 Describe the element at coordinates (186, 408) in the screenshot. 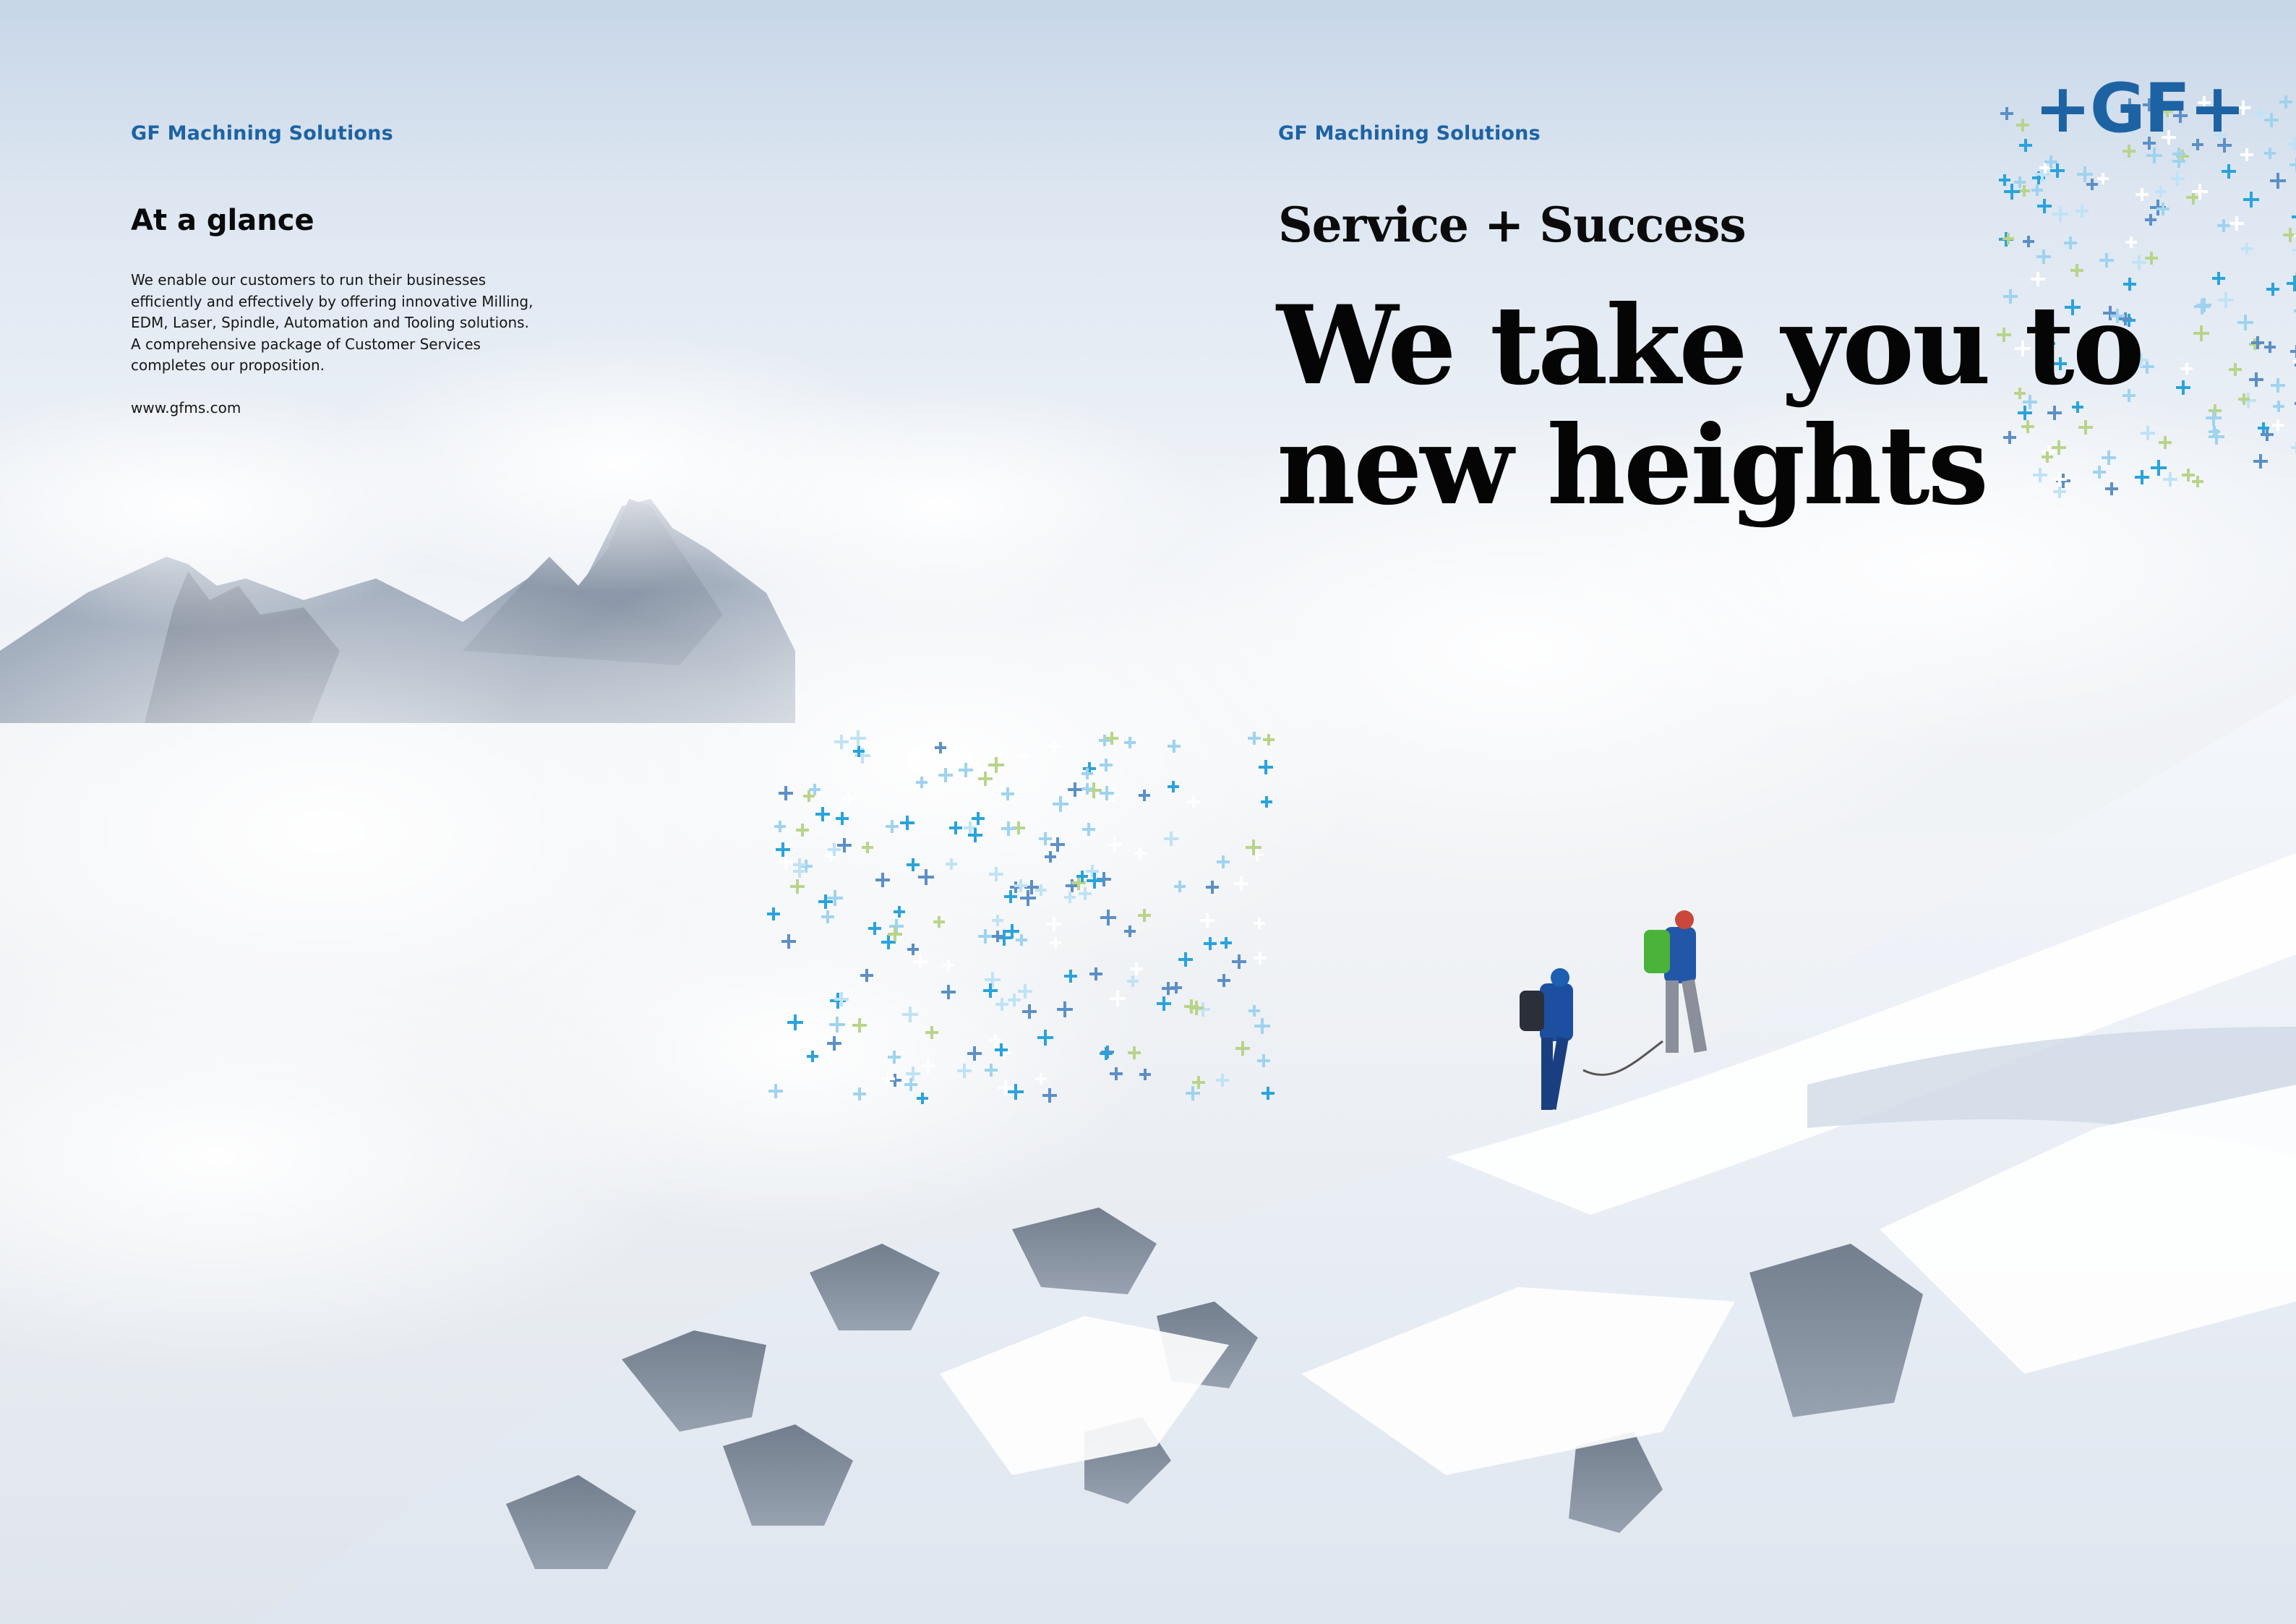

I see `website-link: www.gfms.com` at that location.